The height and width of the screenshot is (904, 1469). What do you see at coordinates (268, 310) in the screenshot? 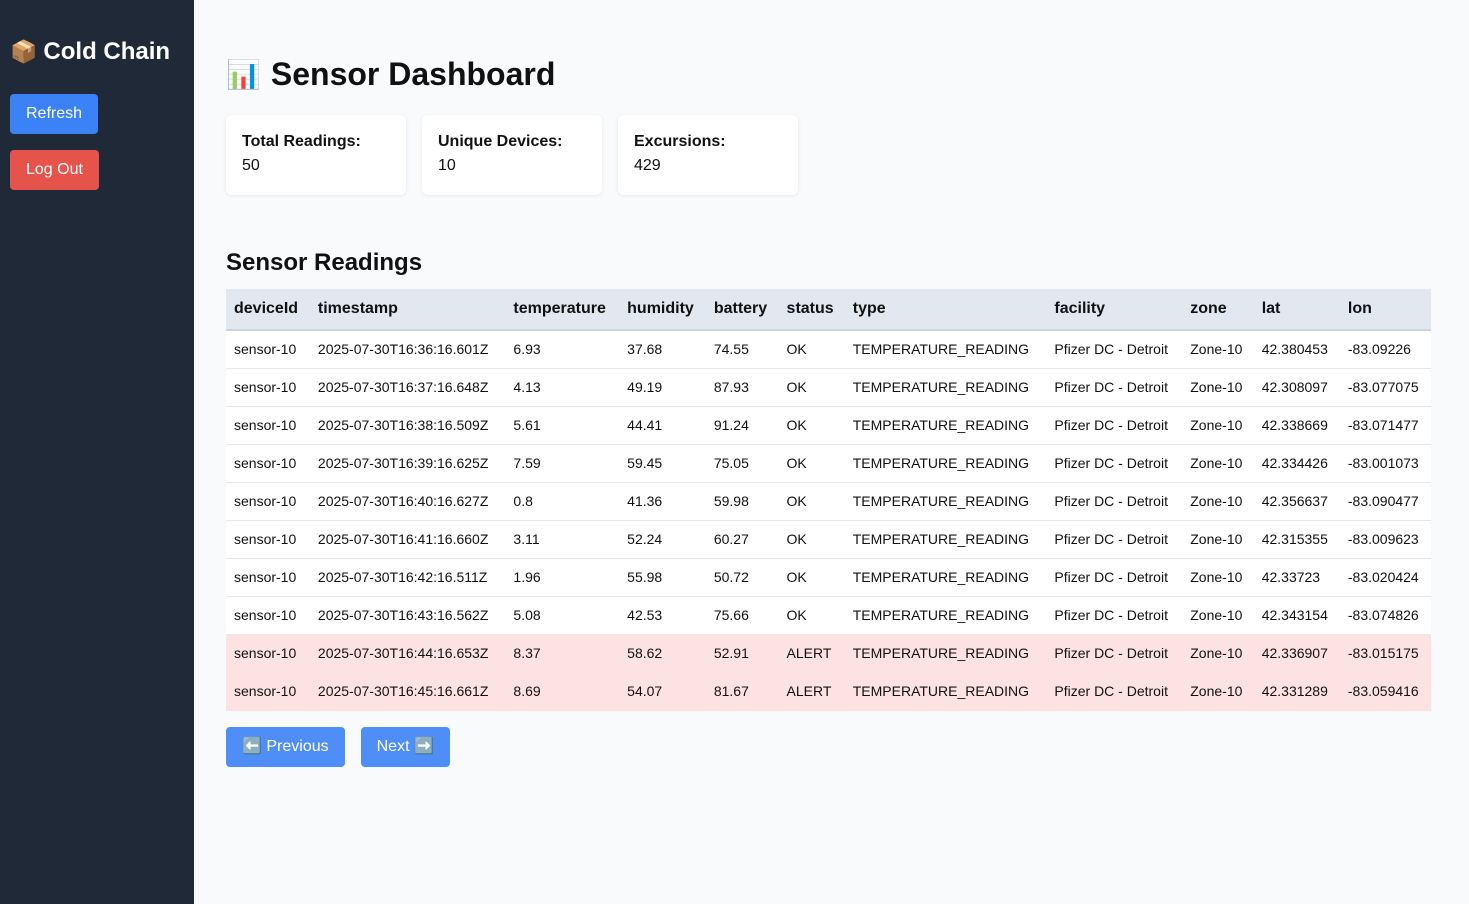
I see `column-header-deviceid: deviceId` at bounding box center [268, 310].